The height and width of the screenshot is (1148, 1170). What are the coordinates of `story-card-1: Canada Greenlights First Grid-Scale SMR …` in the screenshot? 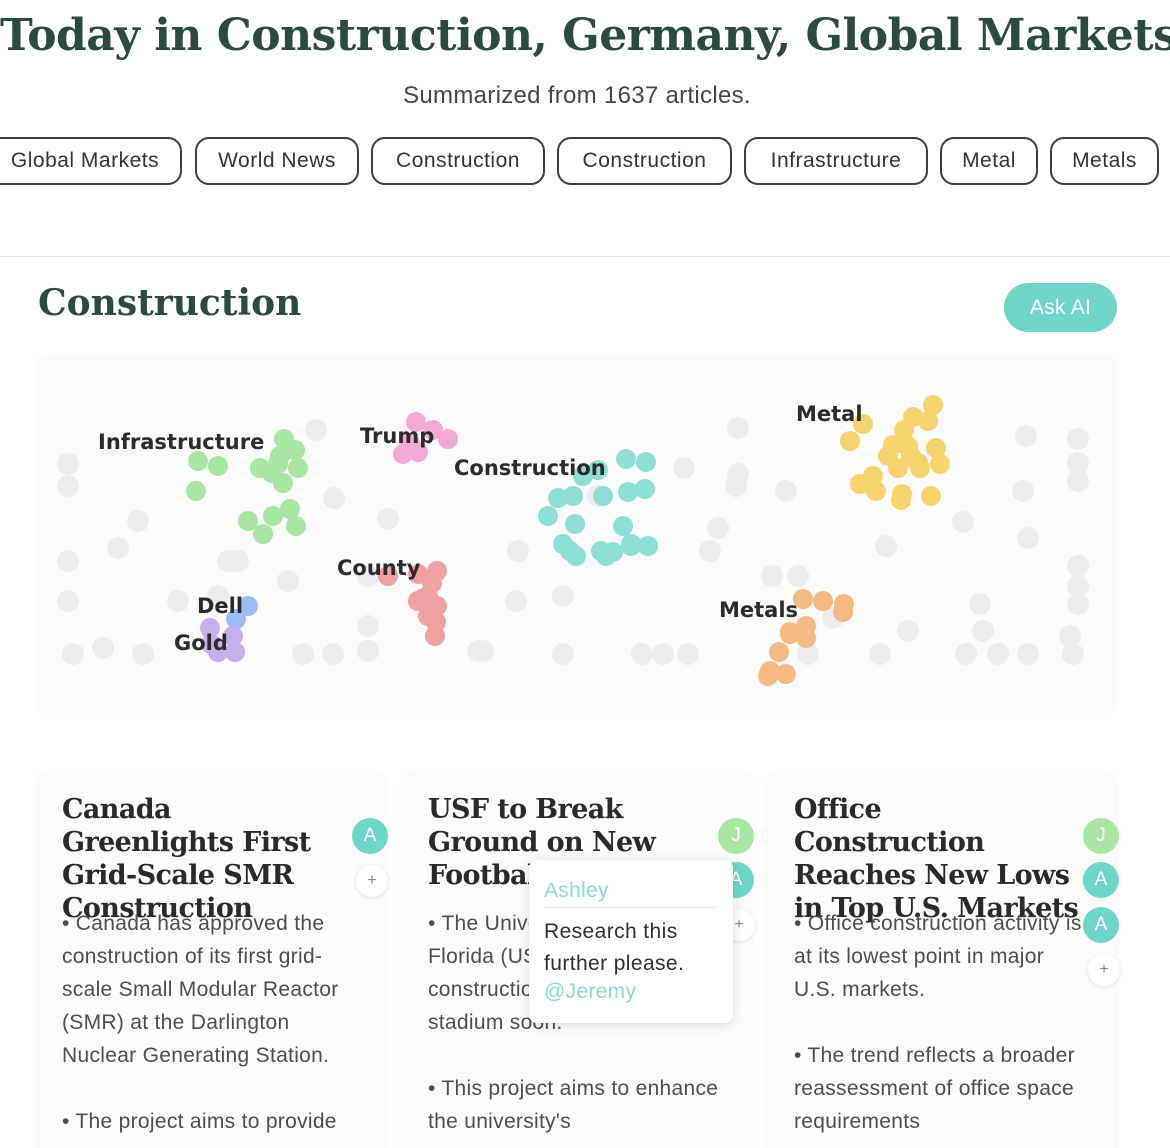 It's located at (210, 960).